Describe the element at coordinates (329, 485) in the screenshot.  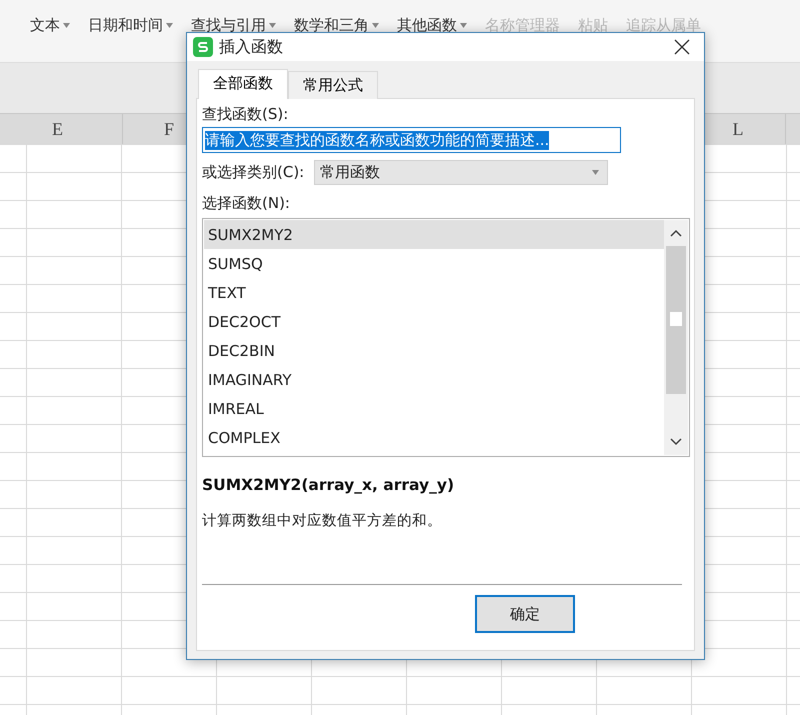
I see `function-signature: SUMX2MY2(array_x, array_y)` at that location.